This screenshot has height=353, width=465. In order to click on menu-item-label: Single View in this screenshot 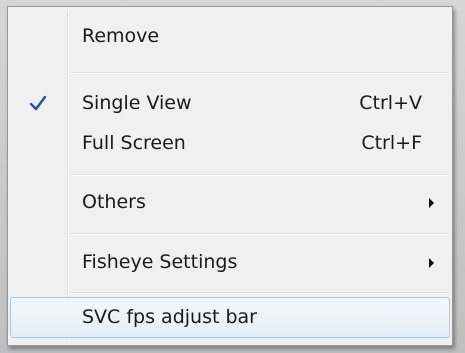, I will do `click(137, 103)`.